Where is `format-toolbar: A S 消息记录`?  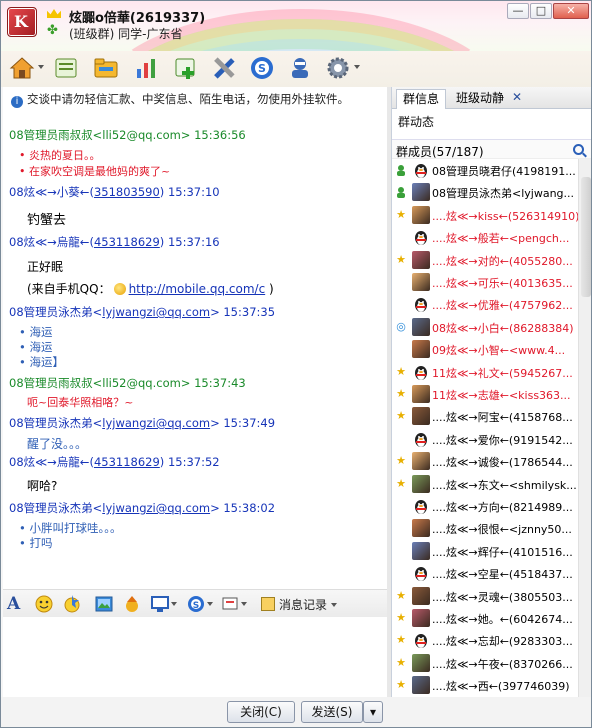
format-toolbar: A S 消息记录 is located at coordinates (195, 603).